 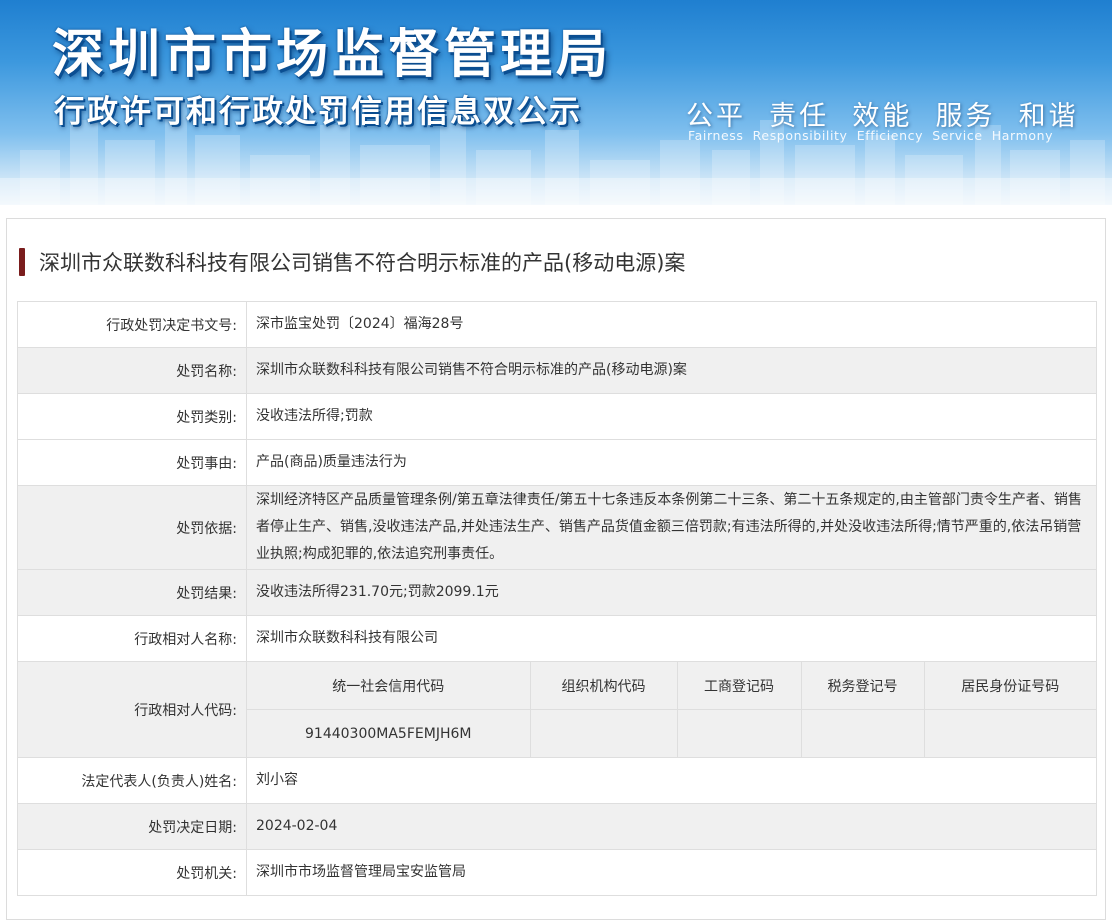 I want to click on value-doc-no: 深市监宝处罚〔2024〕福海28号, so click(x=671, y=324).